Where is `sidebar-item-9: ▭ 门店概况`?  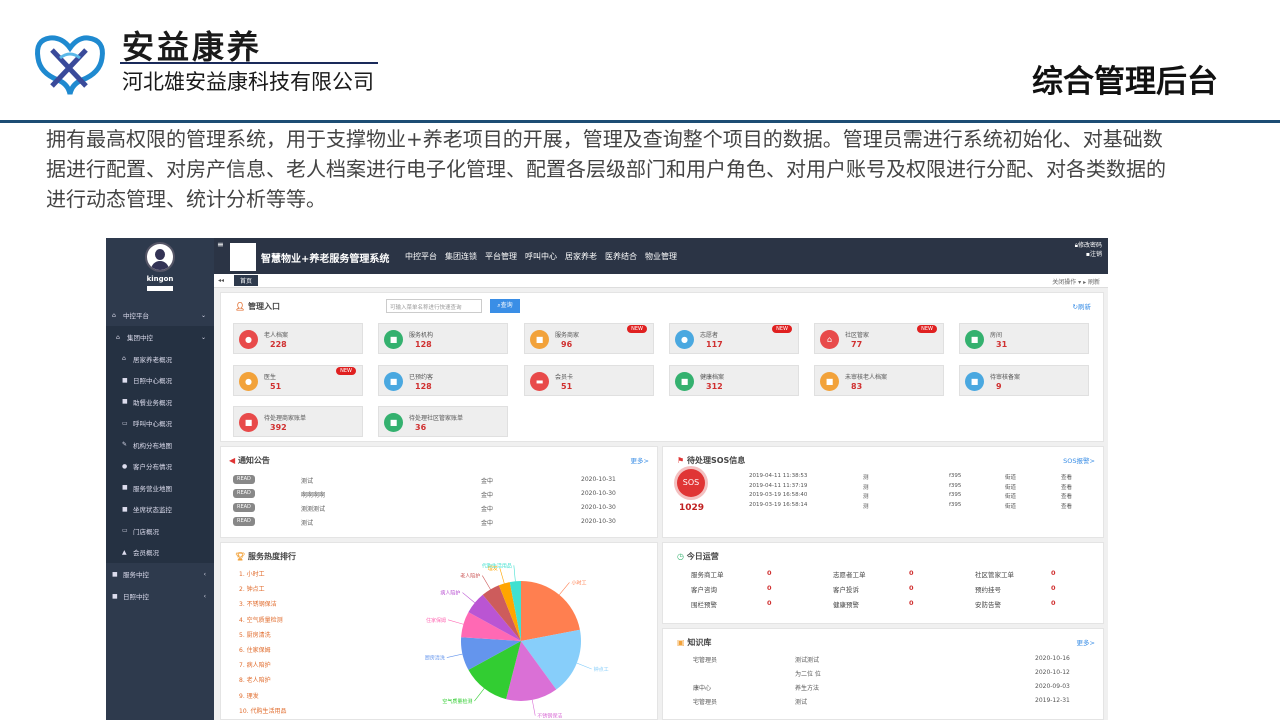
sidebar-item-9: ▭ 门店概况 is located at coordinates (160, 531).